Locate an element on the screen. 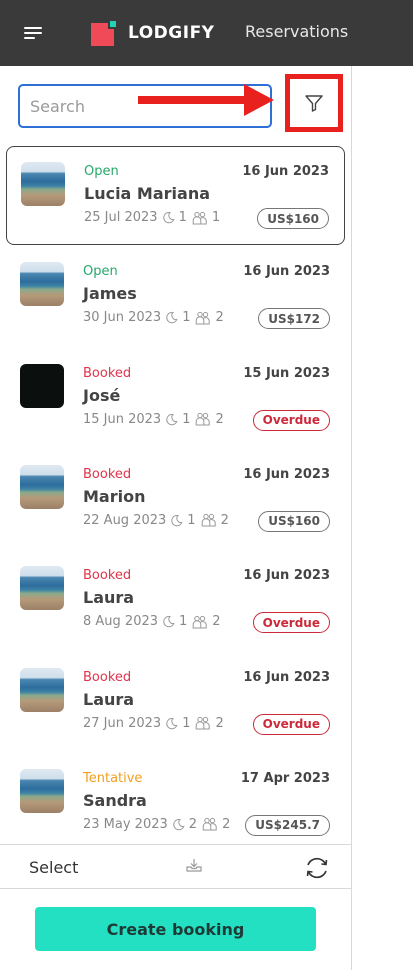 The height and width of the screenshot is (970, 413). top-bar: LODGIFY Reservations is located at coordinates (206, 33).